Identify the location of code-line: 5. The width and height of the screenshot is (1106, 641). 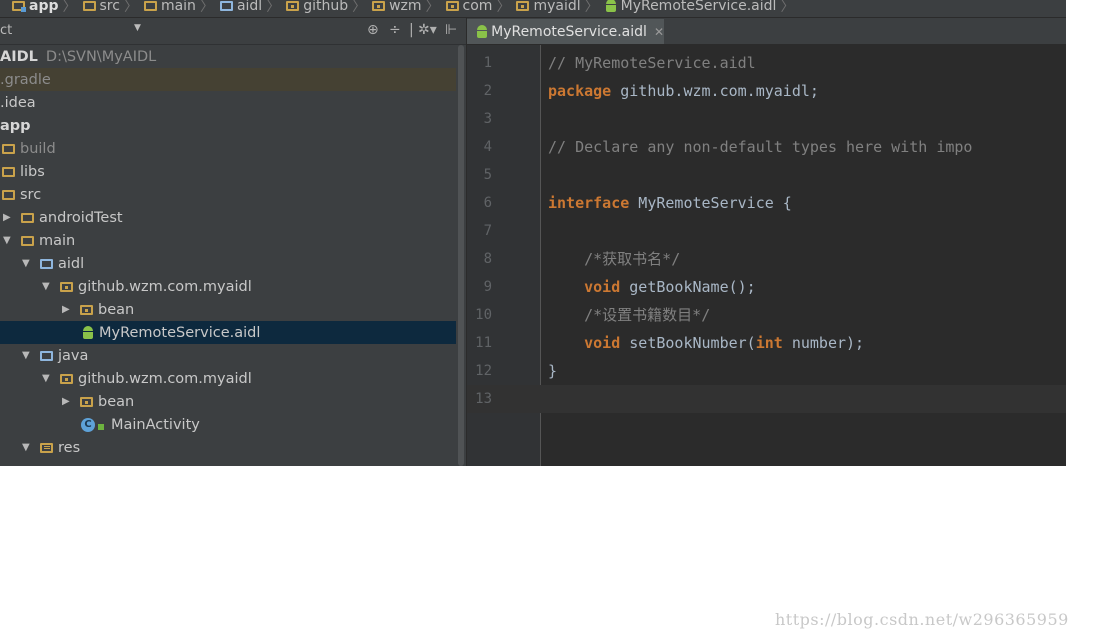
(766, 175).